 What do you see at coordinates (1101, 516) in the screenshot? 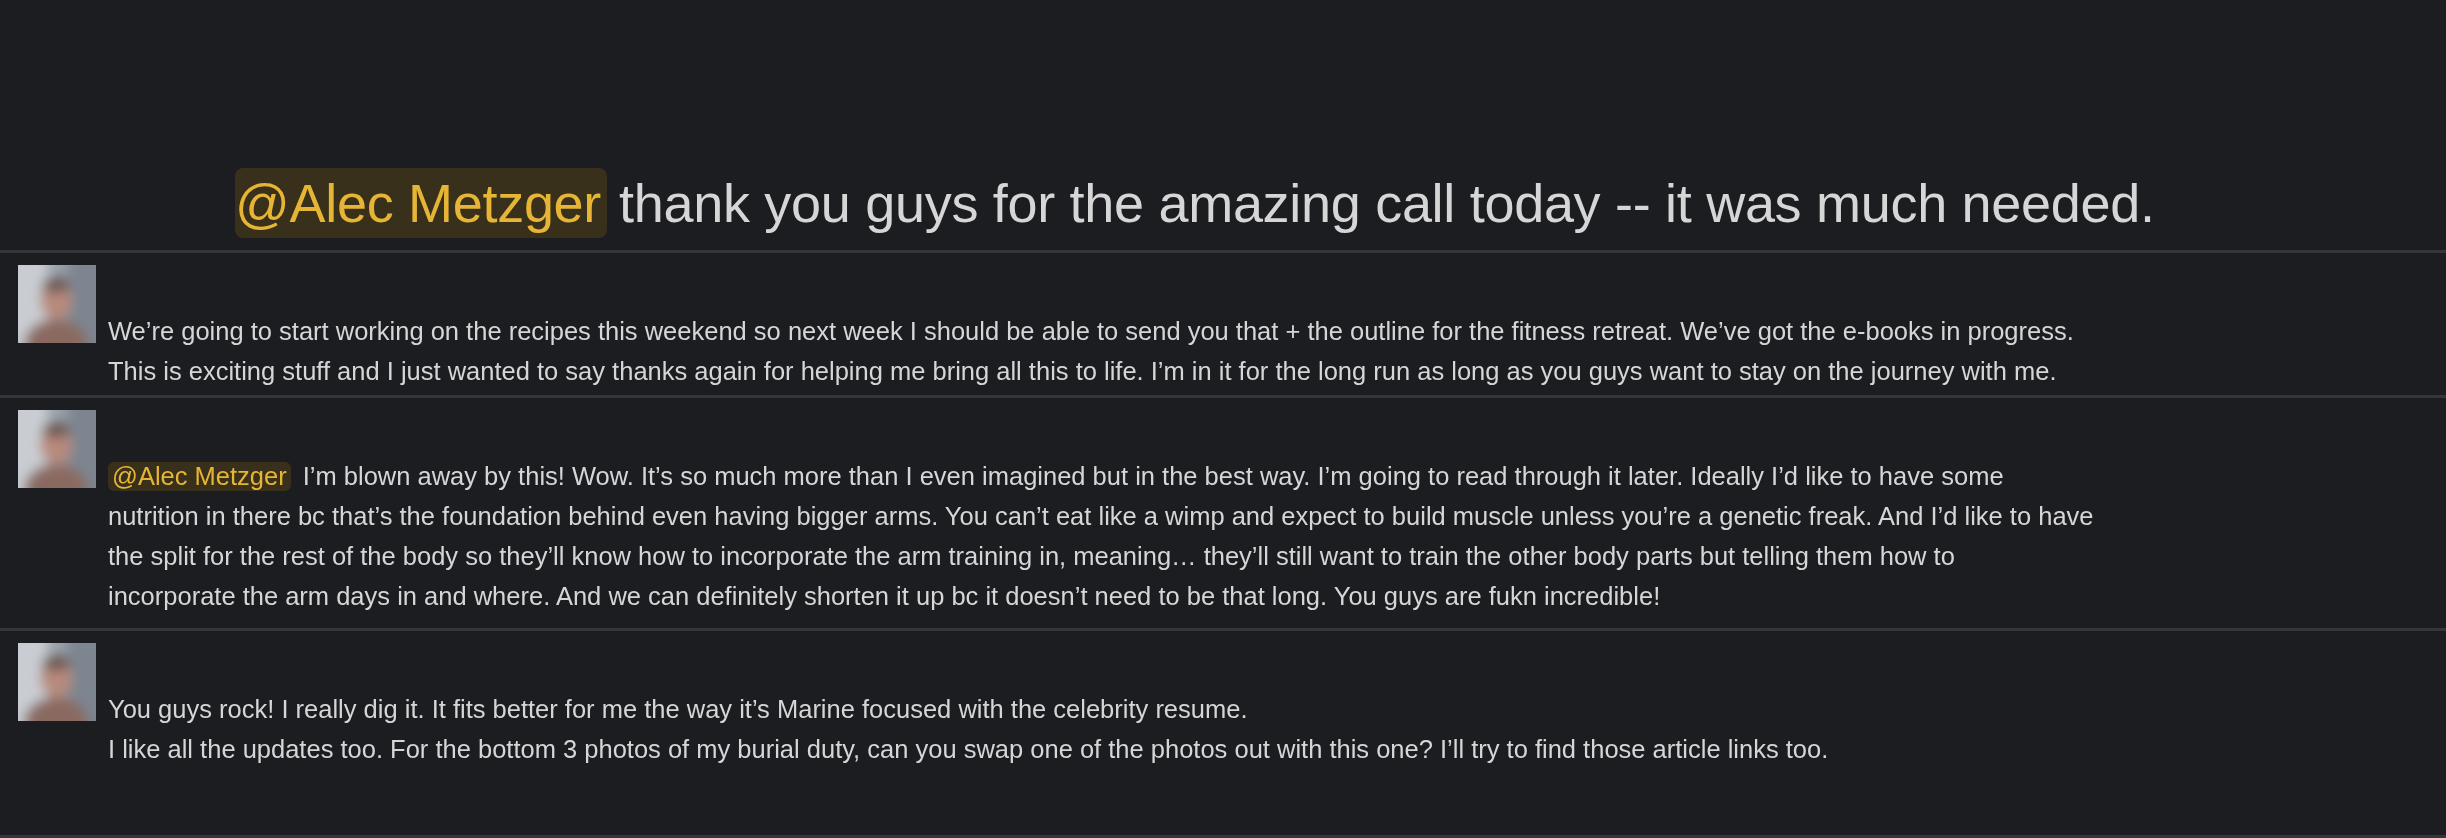
I see `message-text: nutrition in there bc that’s the foundation behind even having bigger arms. You can’t eat like a wimp and expect to build muscle unless you’re a genetic freak. And I’d like to have` at bounding box center [1101, 516].